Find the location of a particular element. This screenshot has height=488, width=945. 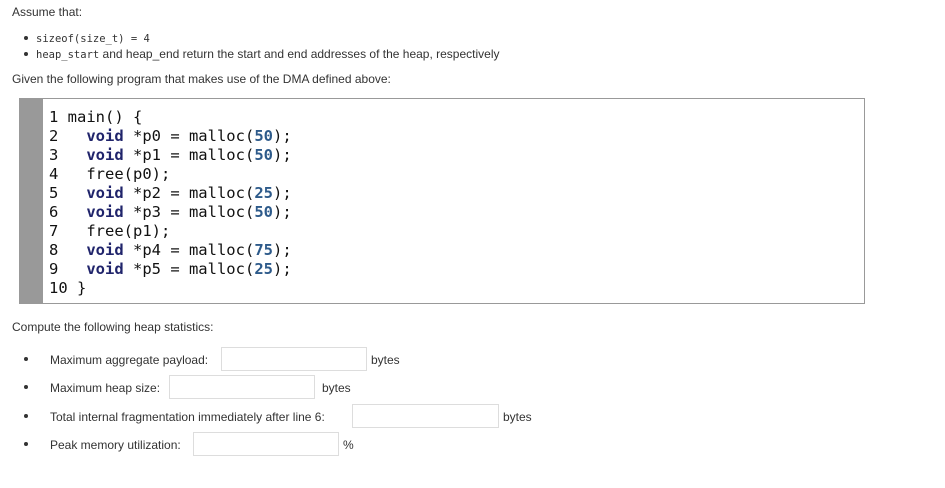

internal-fragmentation-input is located at coordinates (425, 416).